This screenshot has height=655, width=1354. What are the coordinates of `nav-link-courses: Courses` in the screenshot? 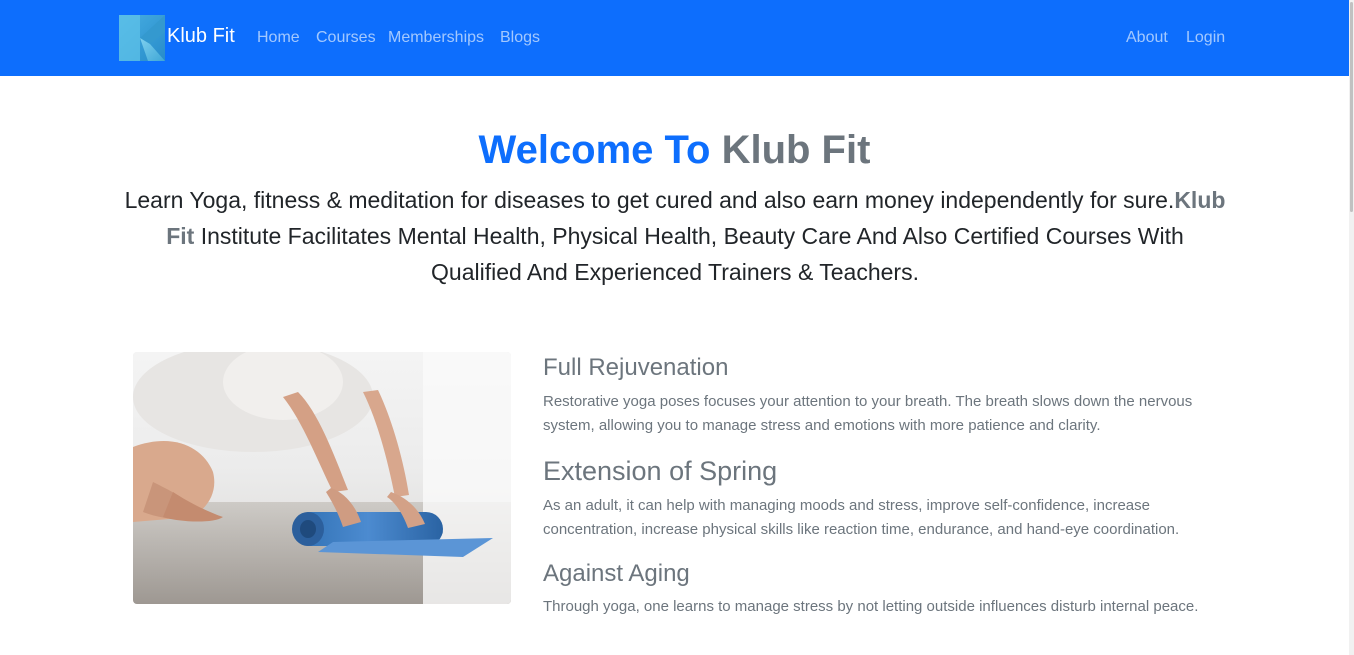 It's located at (346, 38).